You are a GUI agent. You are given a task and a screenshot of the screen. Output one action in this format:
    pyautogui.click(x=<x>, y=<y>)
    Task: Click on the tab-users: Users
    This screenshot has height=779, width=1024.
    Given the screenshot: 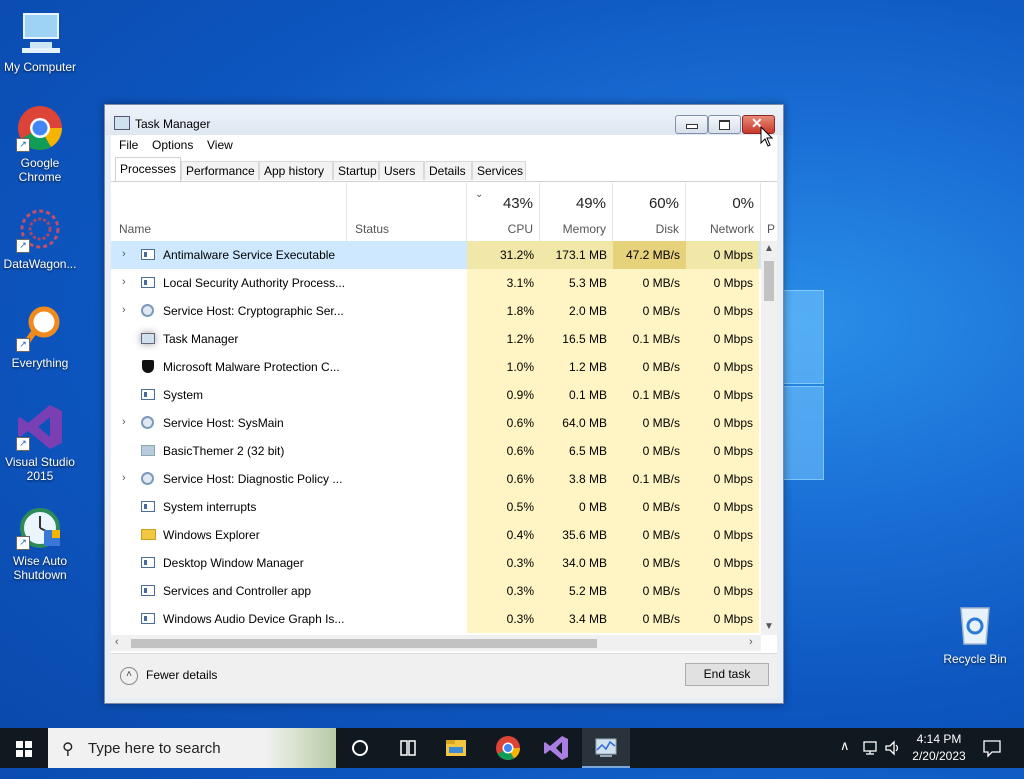 What is the action you would take?
    pyautogui.click(x=401, y=170)
    